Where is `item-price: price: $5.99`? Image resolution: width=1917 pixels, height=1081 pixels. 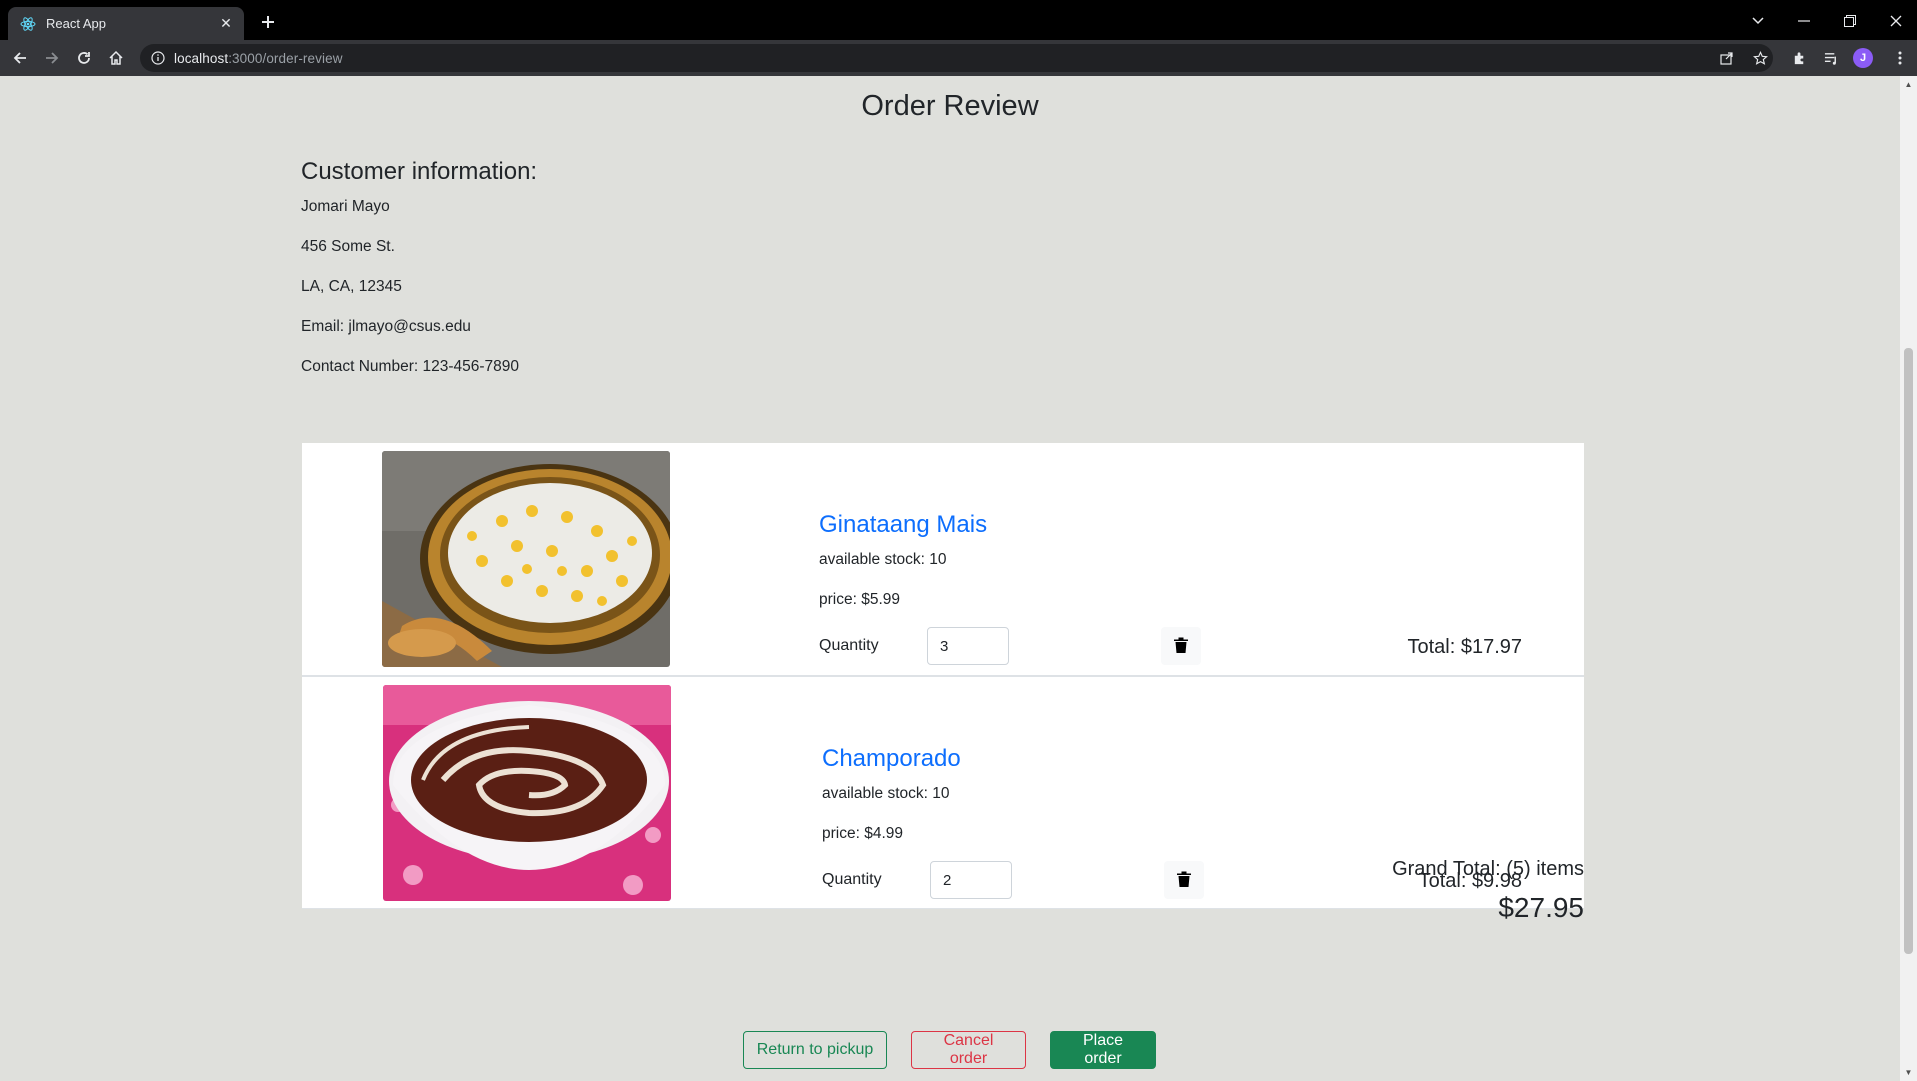 item-price: price: $5.99 is located at coordinates (859, 599).